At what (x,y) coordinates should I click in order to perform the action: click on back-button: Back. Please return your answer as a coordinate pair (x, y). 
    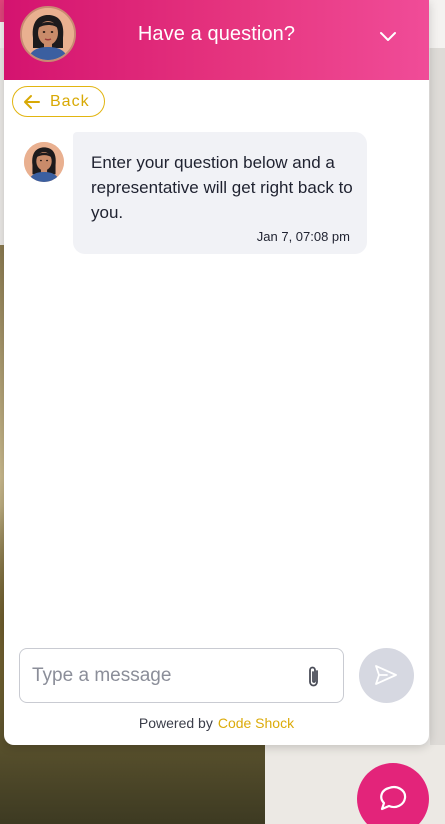
    Looking at the image, I should click on (58, 101).